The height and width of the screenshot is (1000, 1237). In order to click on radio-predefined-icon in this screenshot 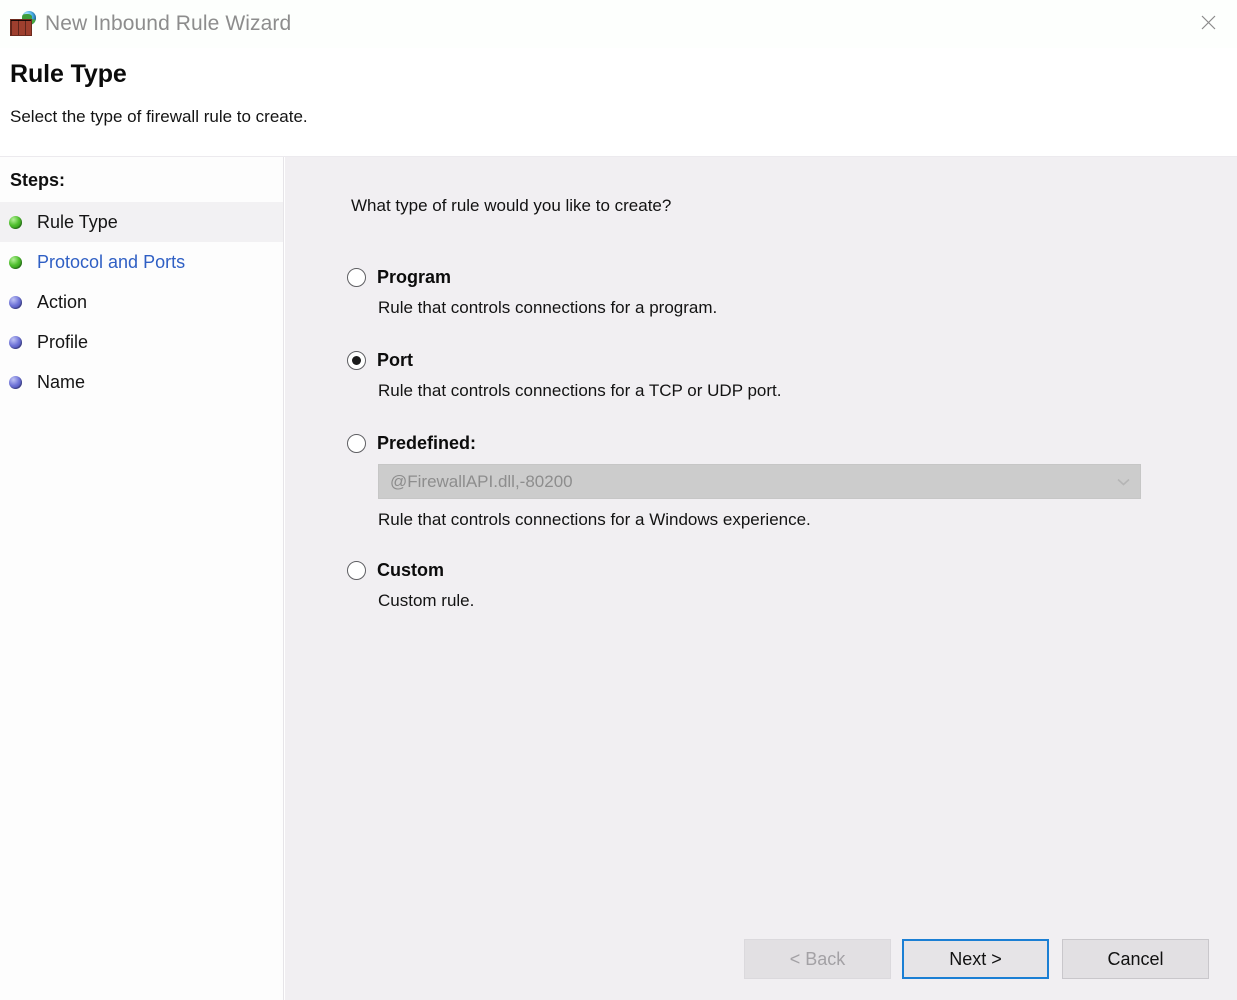, I will do `click(356, 443)`.